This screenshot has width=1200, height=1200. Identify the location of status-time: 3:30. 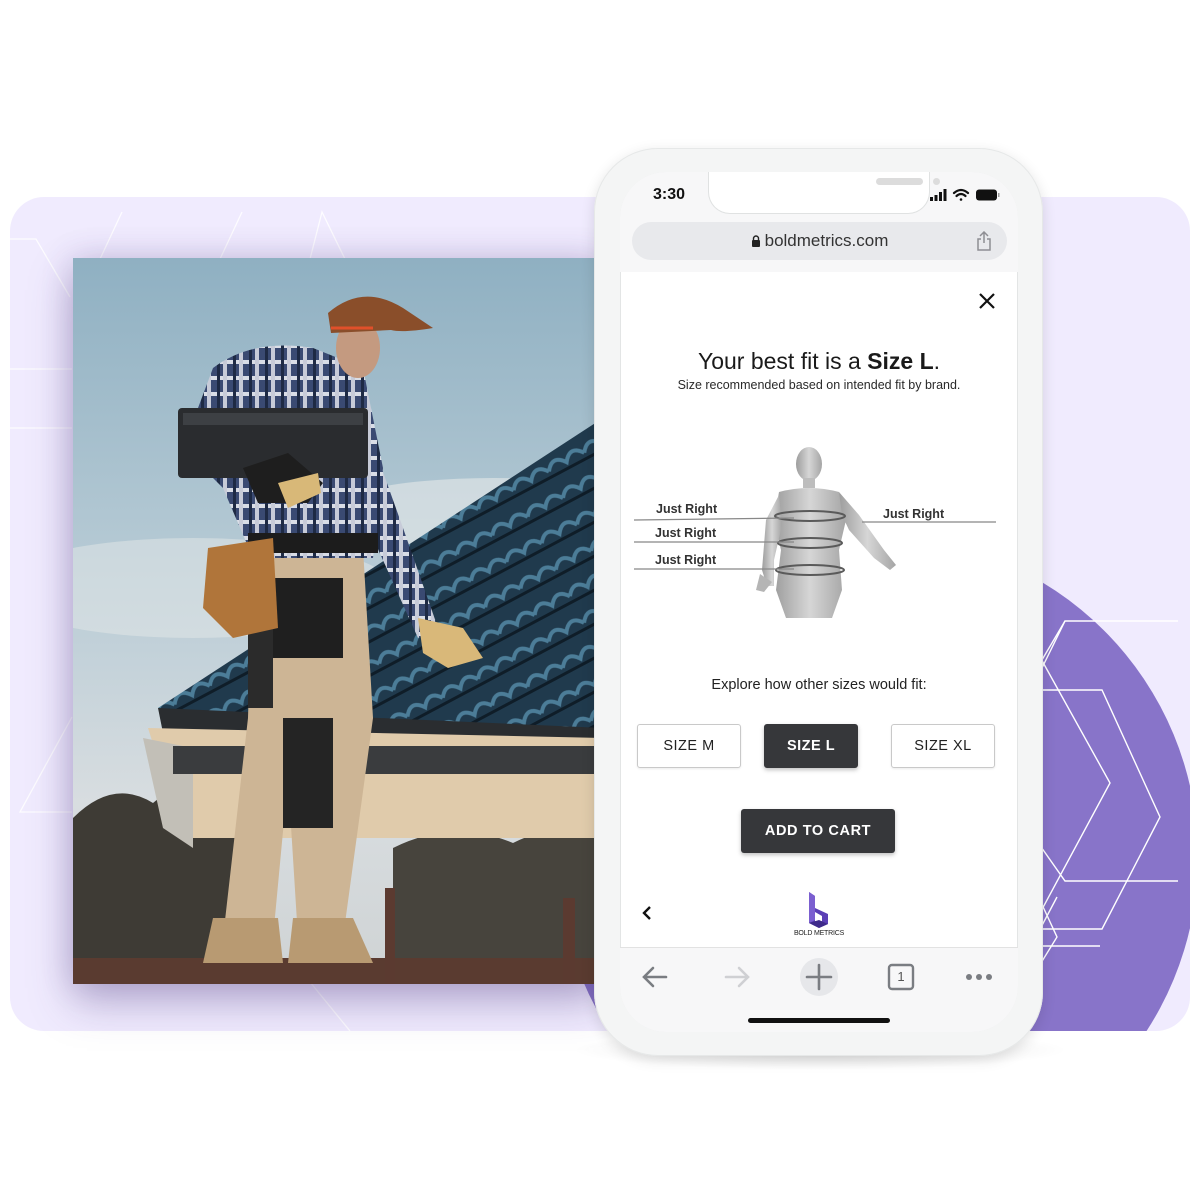
(669, 194).